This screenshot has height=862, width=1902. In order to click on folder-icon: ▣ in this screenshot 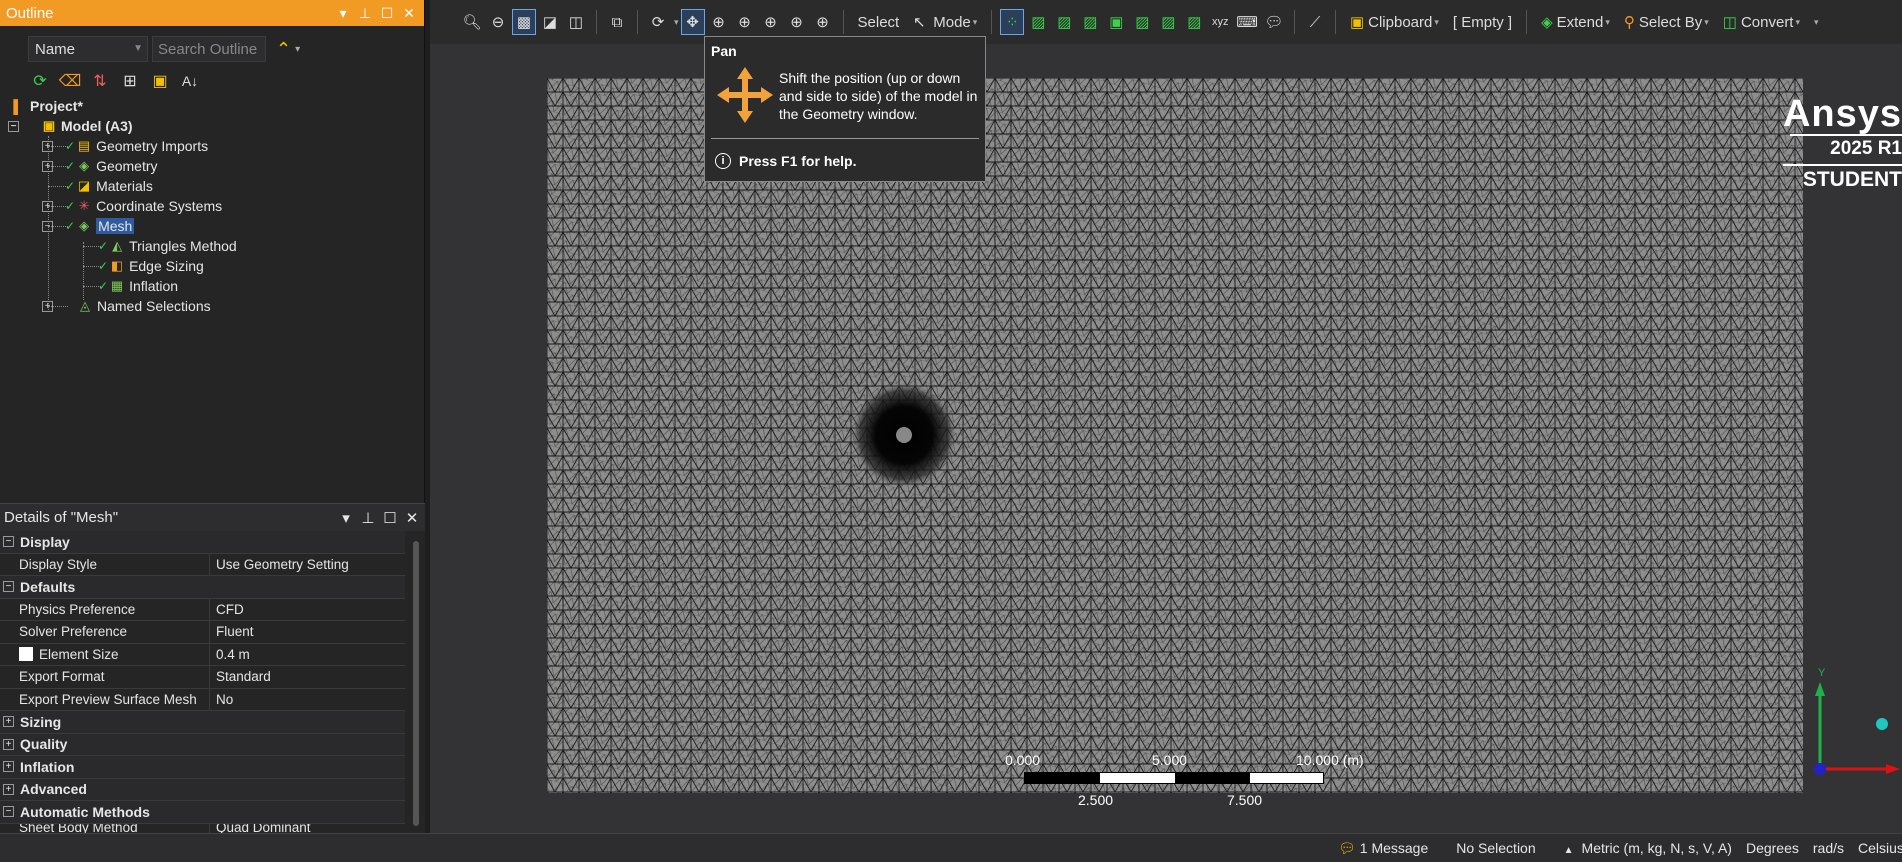, I will do `click(160, 81)`.